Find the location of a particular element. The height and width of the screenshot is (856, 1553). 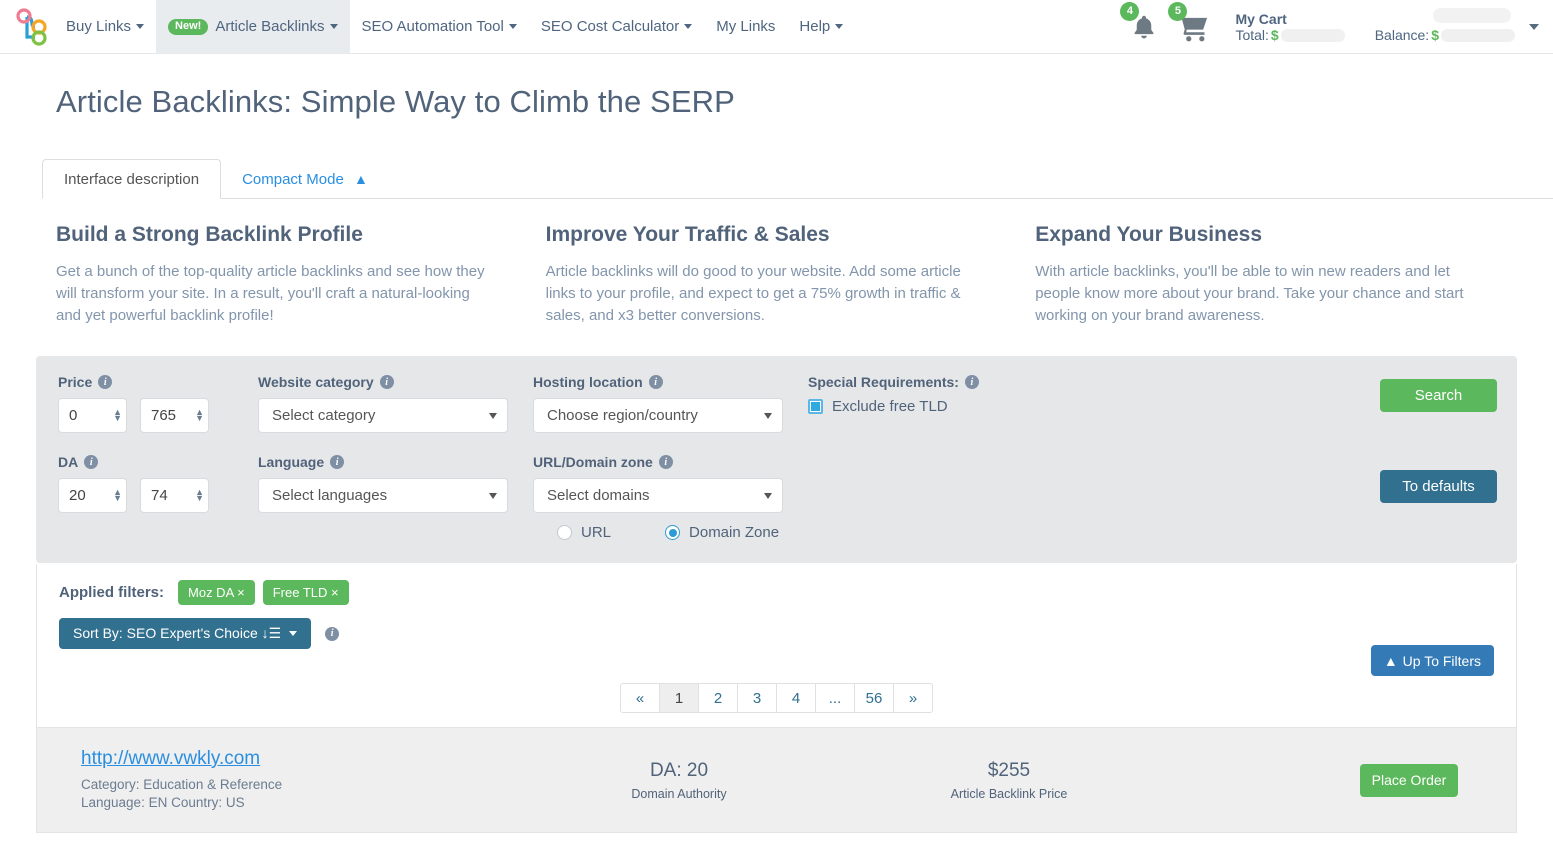

result-category: Category: Education & Reference is located at coordinates (182, 784).